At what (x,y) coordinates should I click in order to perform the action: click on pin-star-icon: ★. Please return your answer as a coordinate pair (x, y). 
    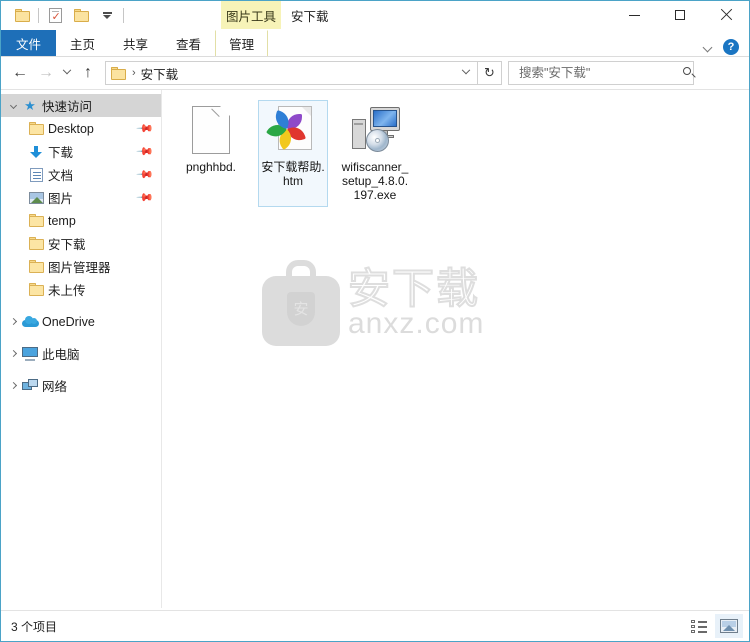
    Looking at the image, I should click on (30, 105).